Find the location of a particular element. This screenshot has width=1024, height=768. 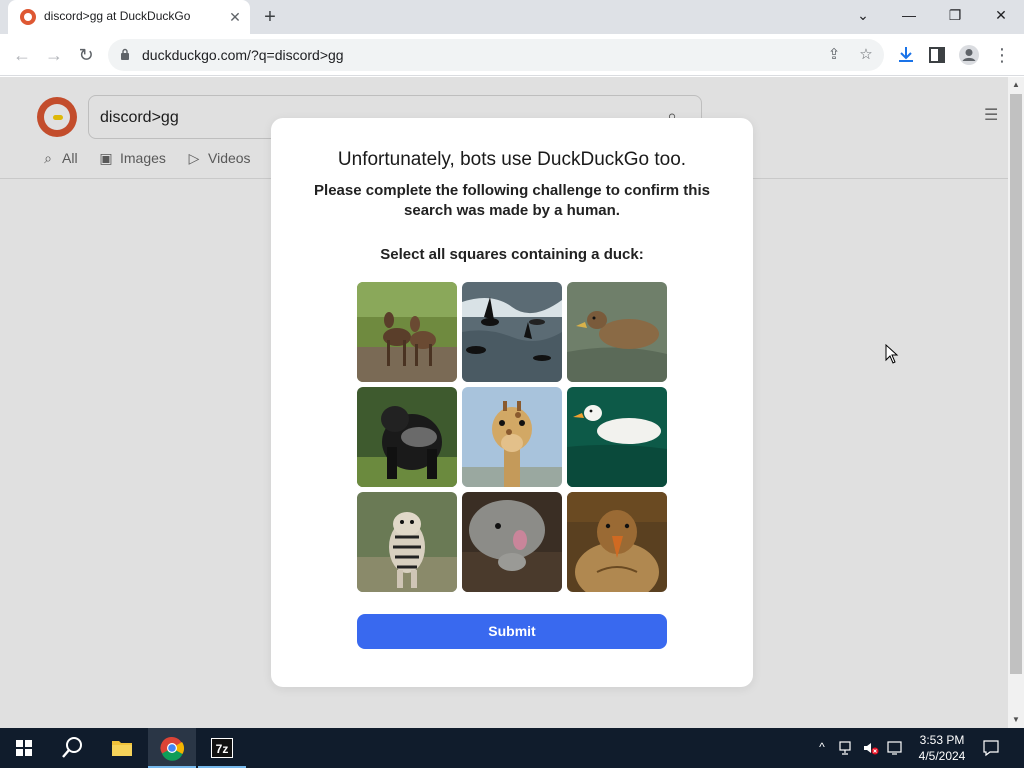

address-bar: duckduckgo.com/?q=discord>gg ⇪ ☆ is located at coordinates (496, 55).